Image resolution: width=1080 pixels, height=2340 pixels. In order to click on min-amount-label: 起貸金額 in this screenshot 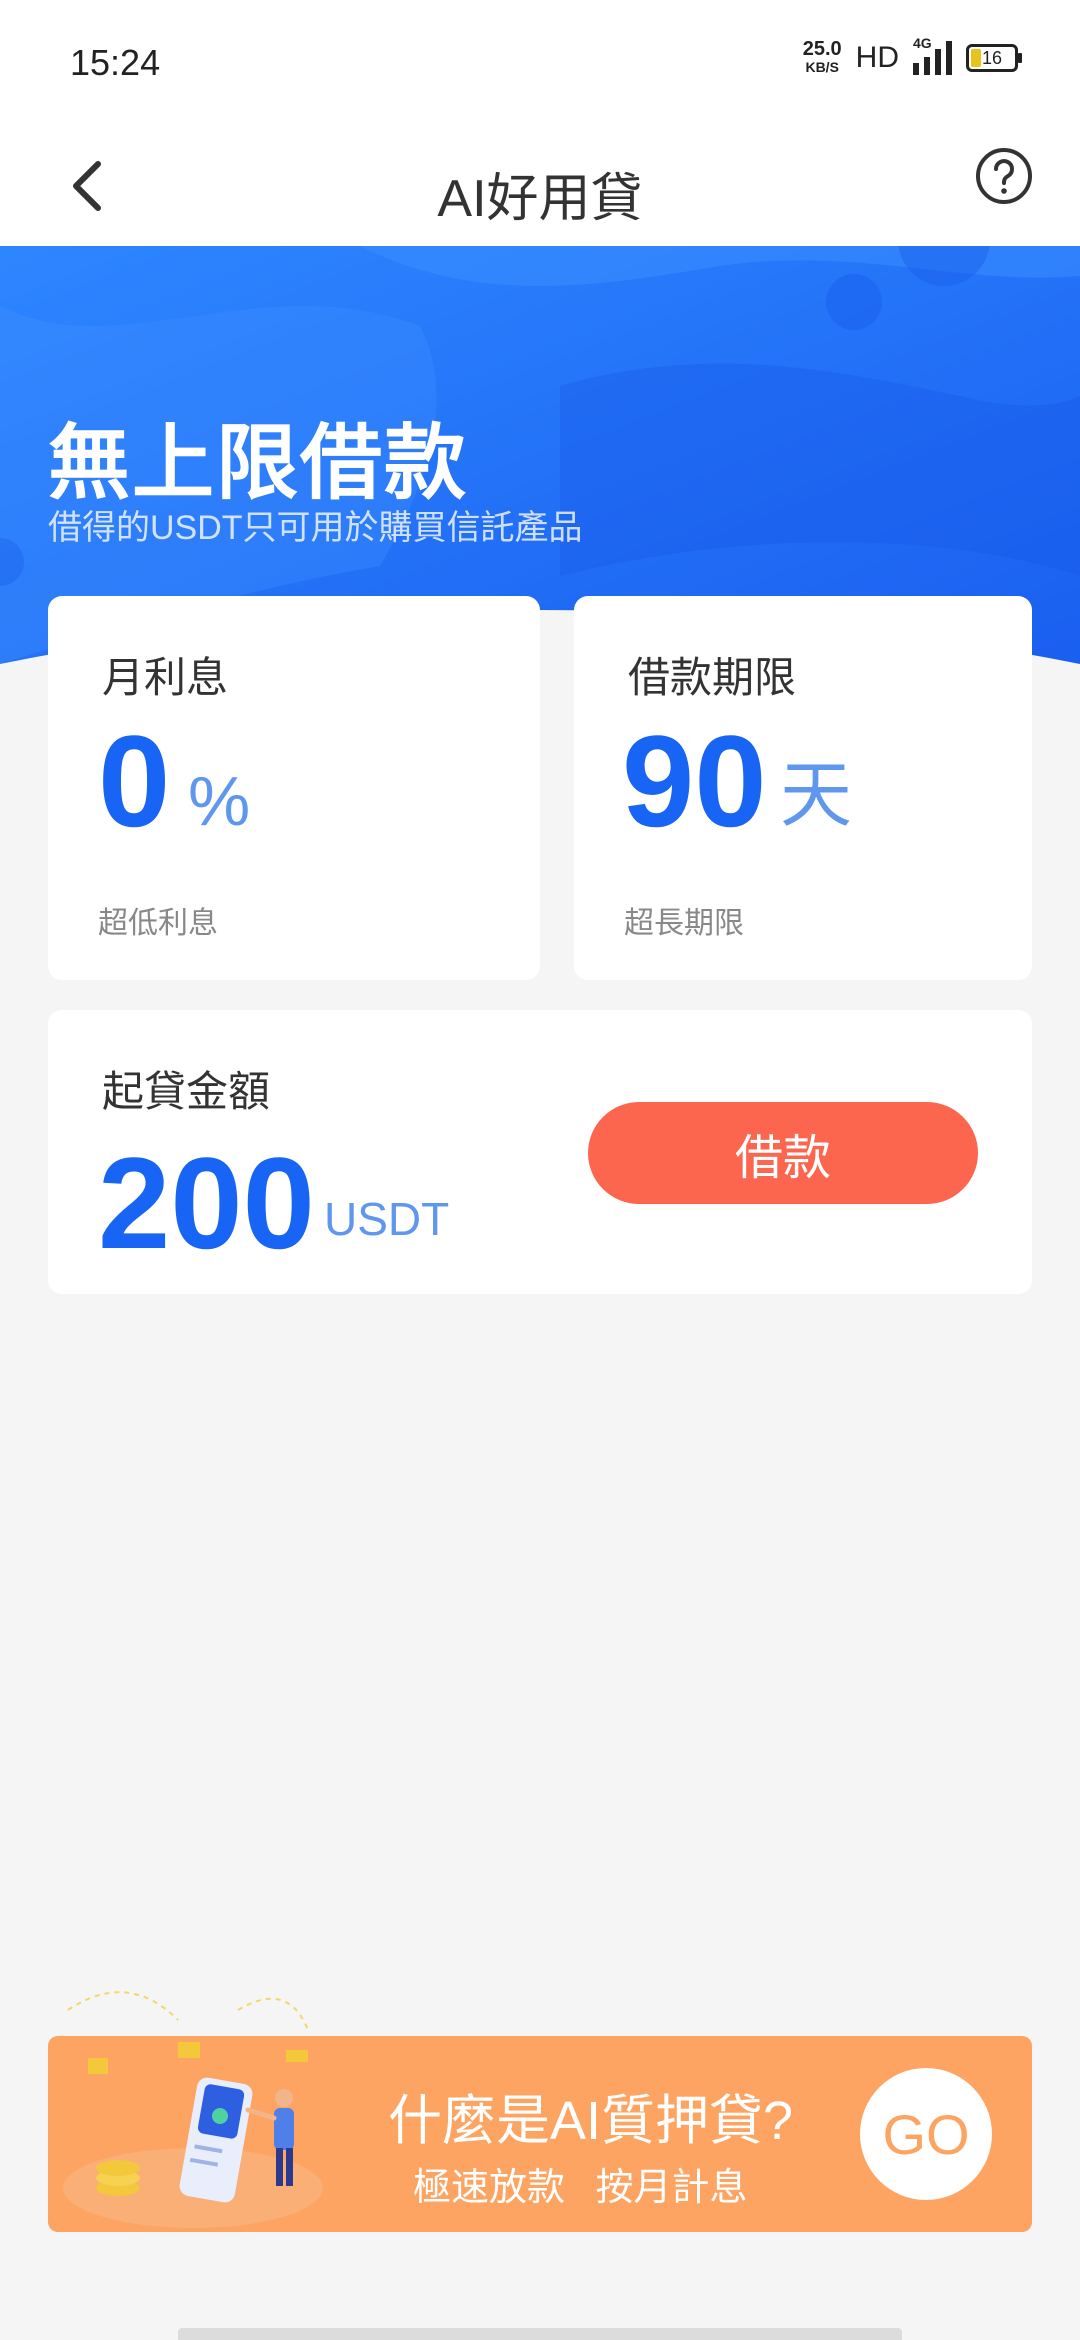, I will do `click(186, 1091)`.